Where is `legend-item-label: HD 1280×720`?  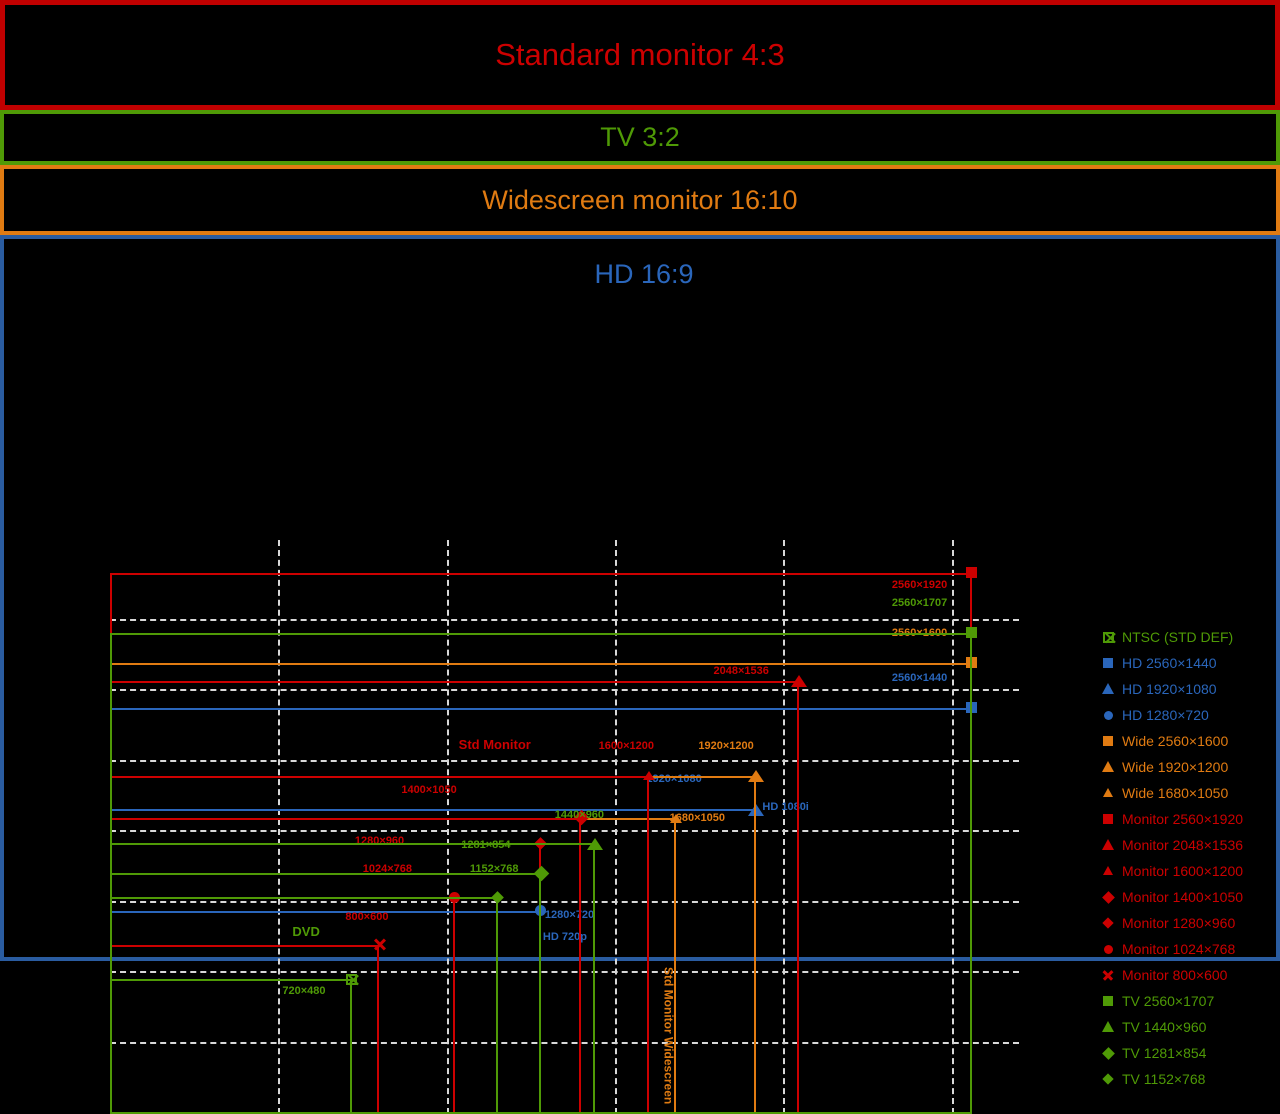 legend-item-label: HD 1280×720 is located at coordinates (1165, 715).